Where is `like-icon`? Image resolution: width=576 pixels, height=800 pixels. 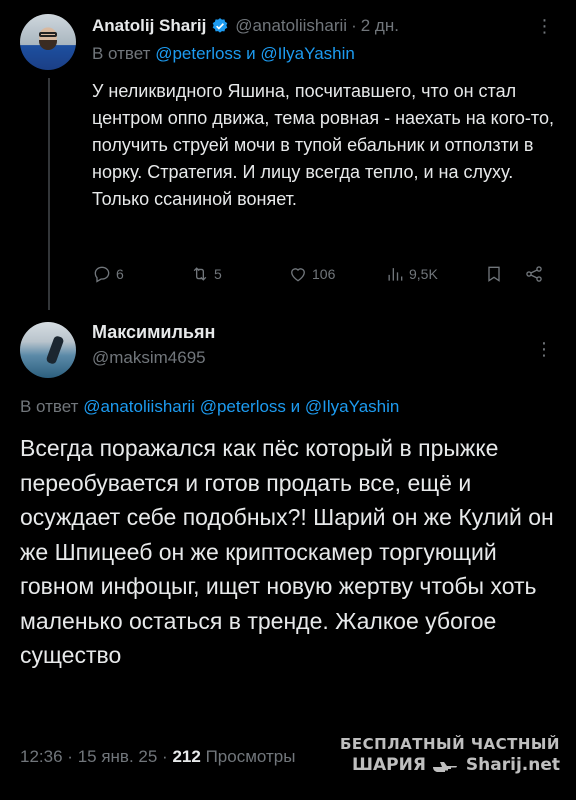
like-icon is located at coordinates (298, 275).